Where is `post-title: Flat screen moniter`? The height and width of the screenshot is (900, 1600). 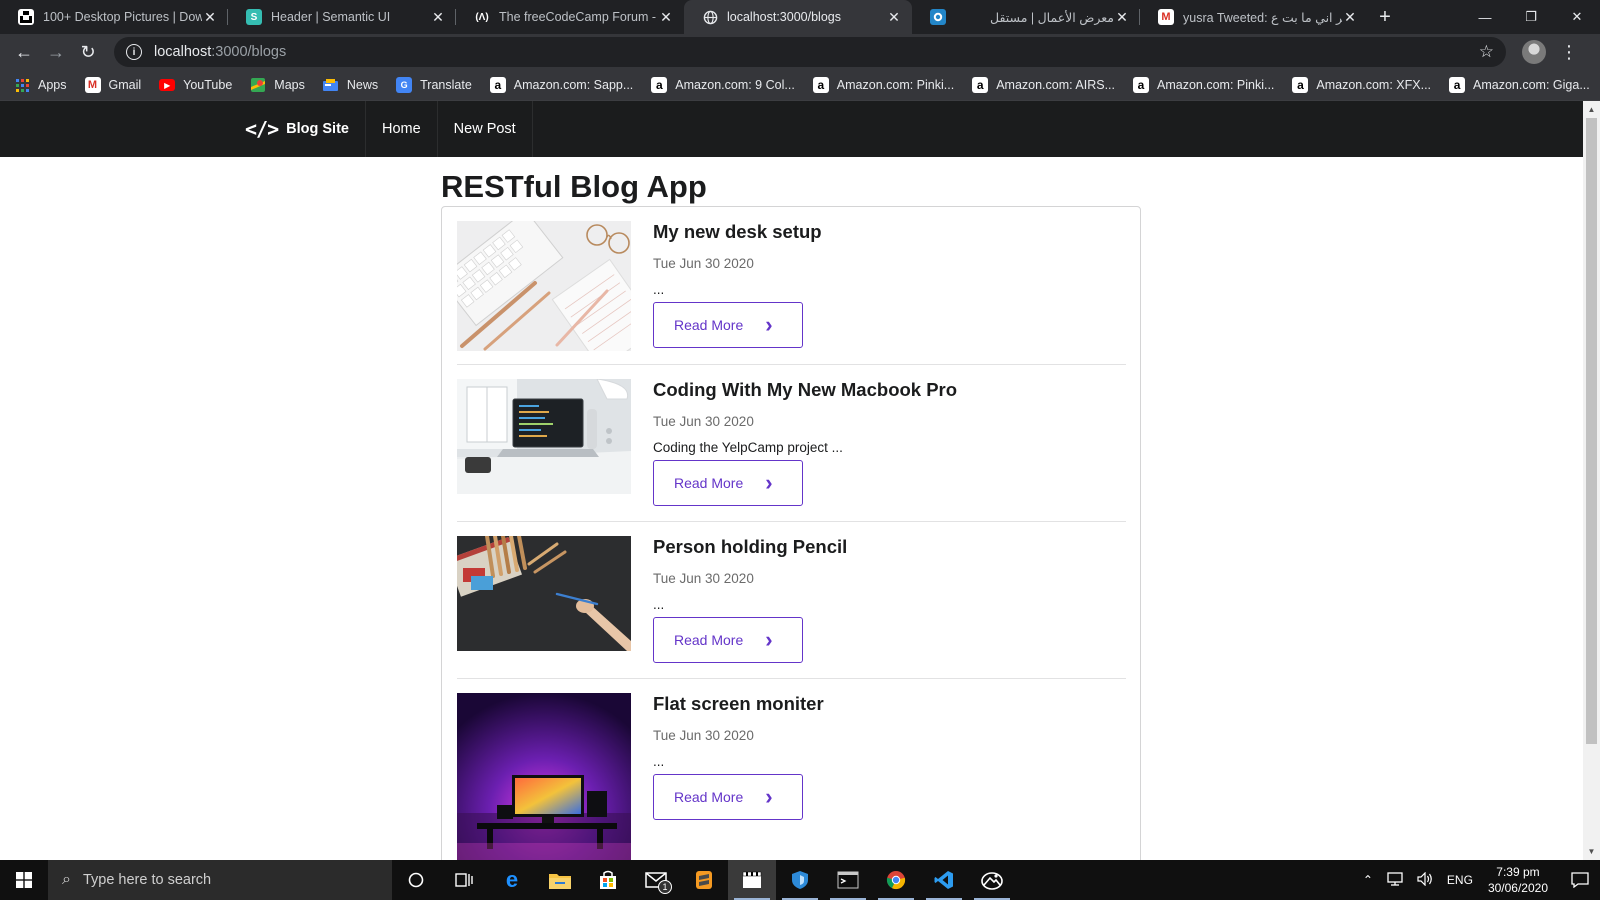
post-title: Flat screen moniter is located at coordinates (738, 704).